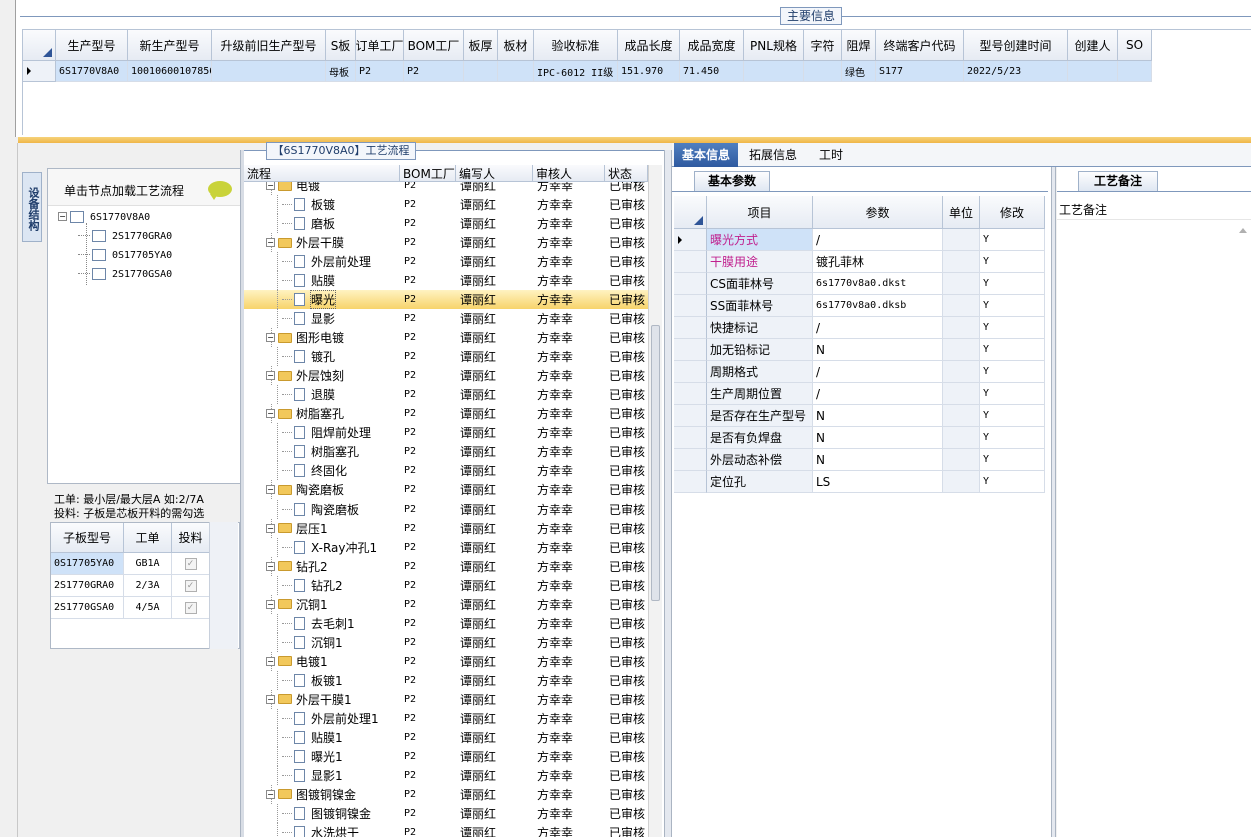 The image size is (1251, 837). Describe the element at coordinates (446, 338) in the screenshot. I see `flow-row: − 图形电镀 P2 谭丽红 方幸幸 已审核` at that location.